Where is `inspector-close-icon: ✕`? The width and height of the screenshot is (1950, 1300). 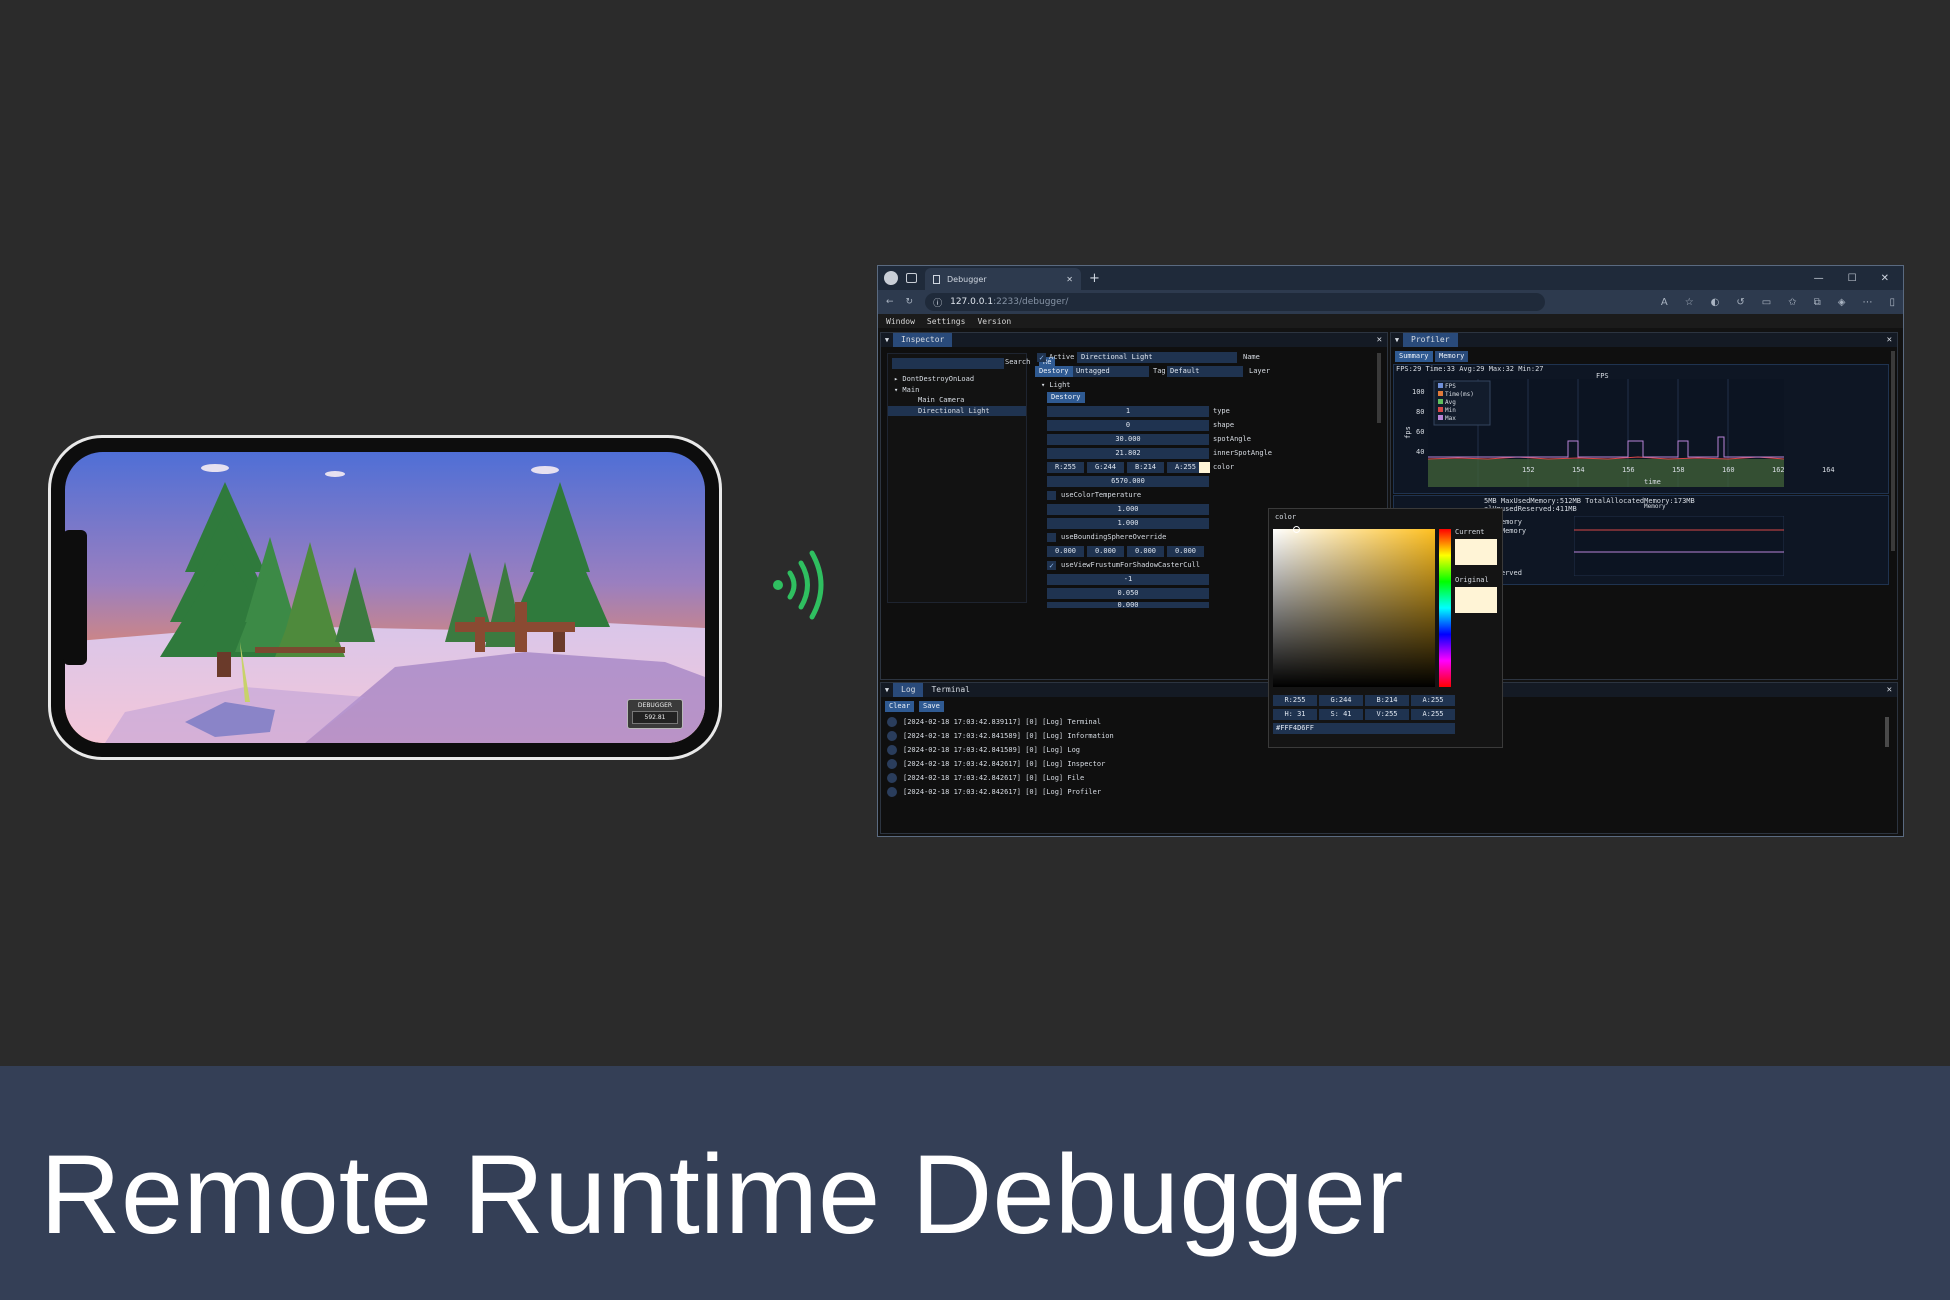
inspector-close-icon: ✕ is located at coordinates (1382, 340).